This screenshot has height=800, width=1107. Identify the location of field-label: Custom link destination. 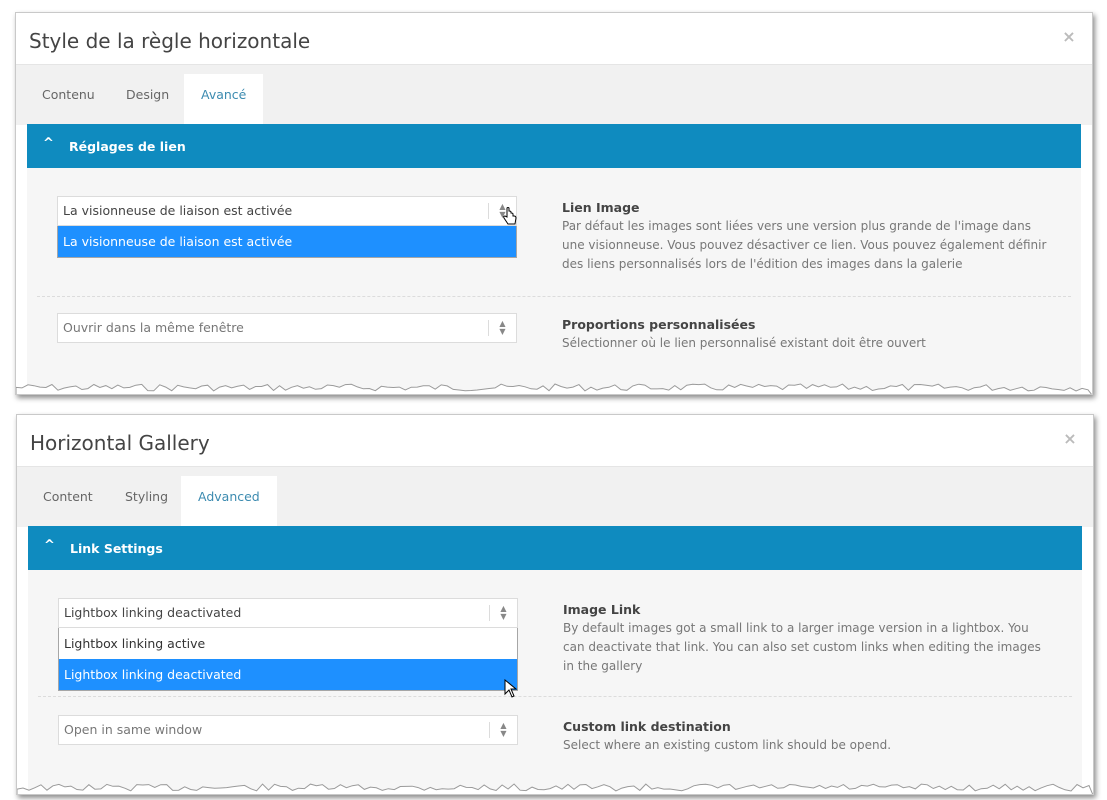
(647, 726).